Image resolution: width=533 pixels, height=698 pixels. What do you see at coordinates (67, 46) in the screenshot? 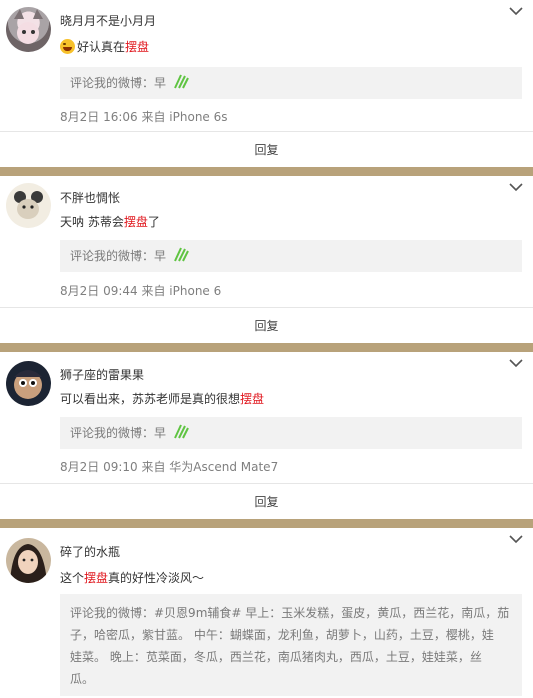
I see `laughing-emoji-icon` at bounding box center [67, 46].